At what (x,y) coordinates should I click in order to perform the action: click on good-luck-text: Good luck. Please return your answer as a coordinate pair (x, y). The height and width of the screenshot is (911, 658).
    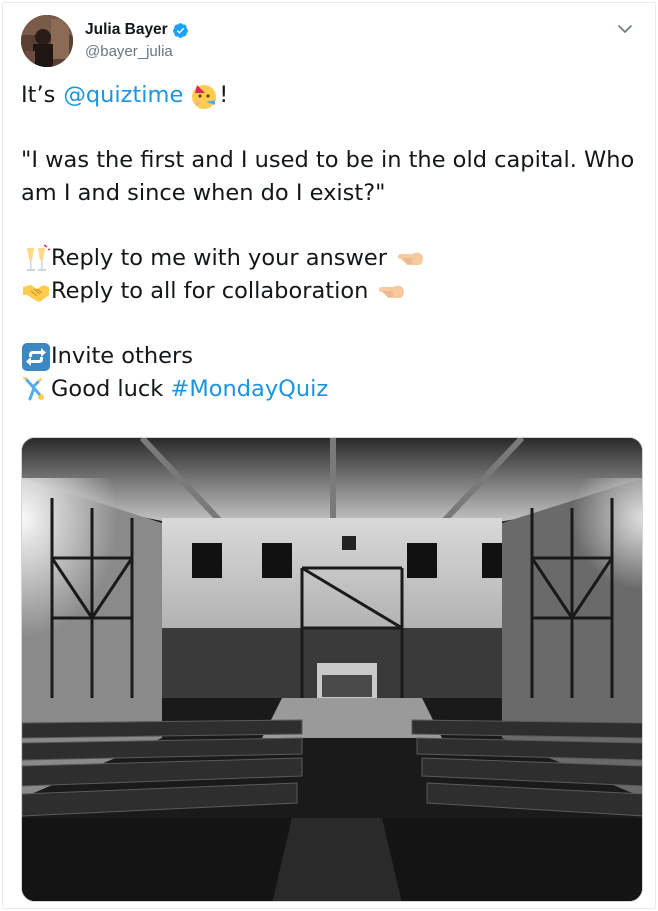
    Looking at the image, I should click on (111, 389).